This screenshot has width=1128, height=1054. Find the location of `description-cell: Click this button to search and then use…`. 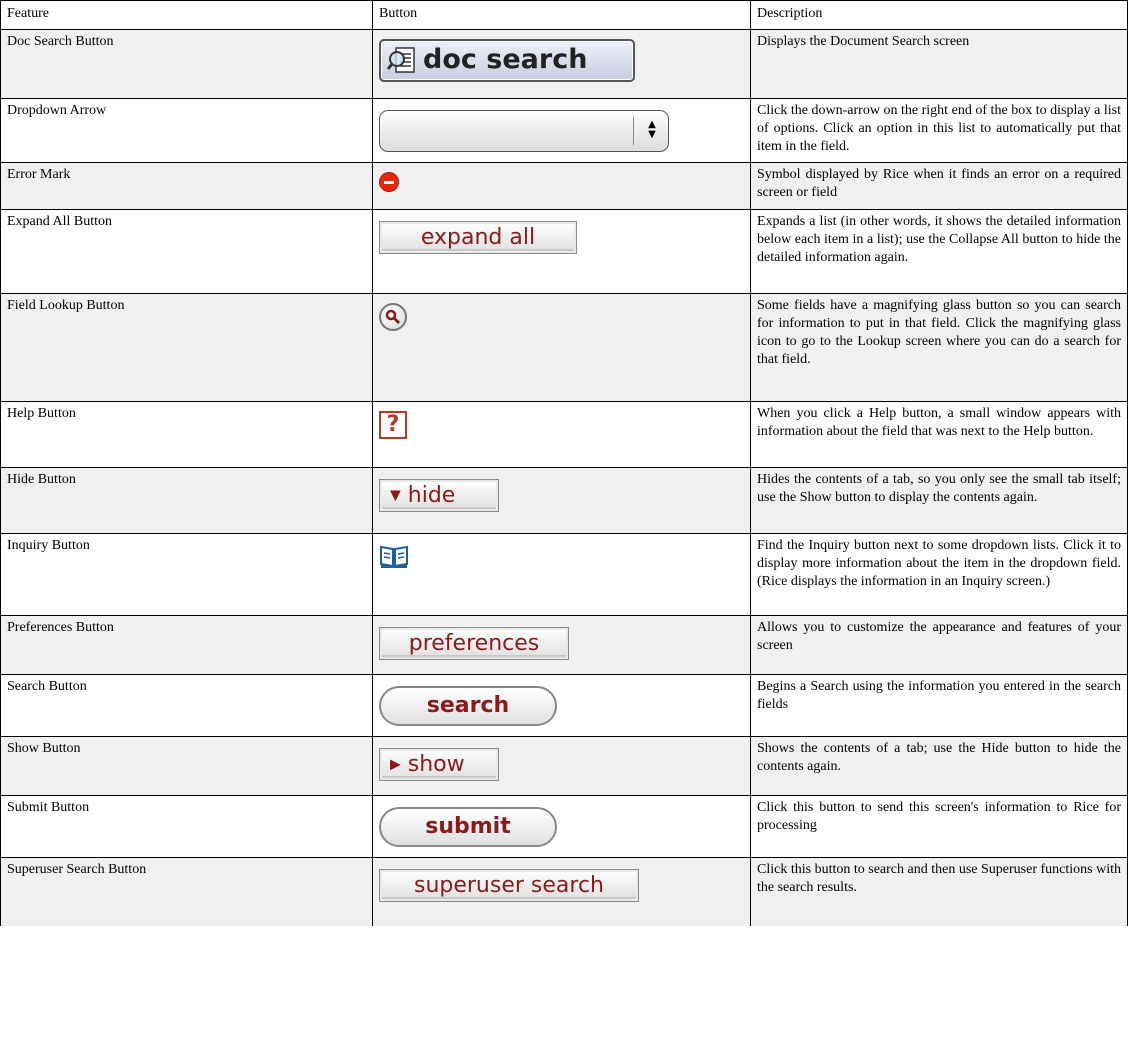

description-cell: Click this button to search and then use… is located at coordinates (939, 891).